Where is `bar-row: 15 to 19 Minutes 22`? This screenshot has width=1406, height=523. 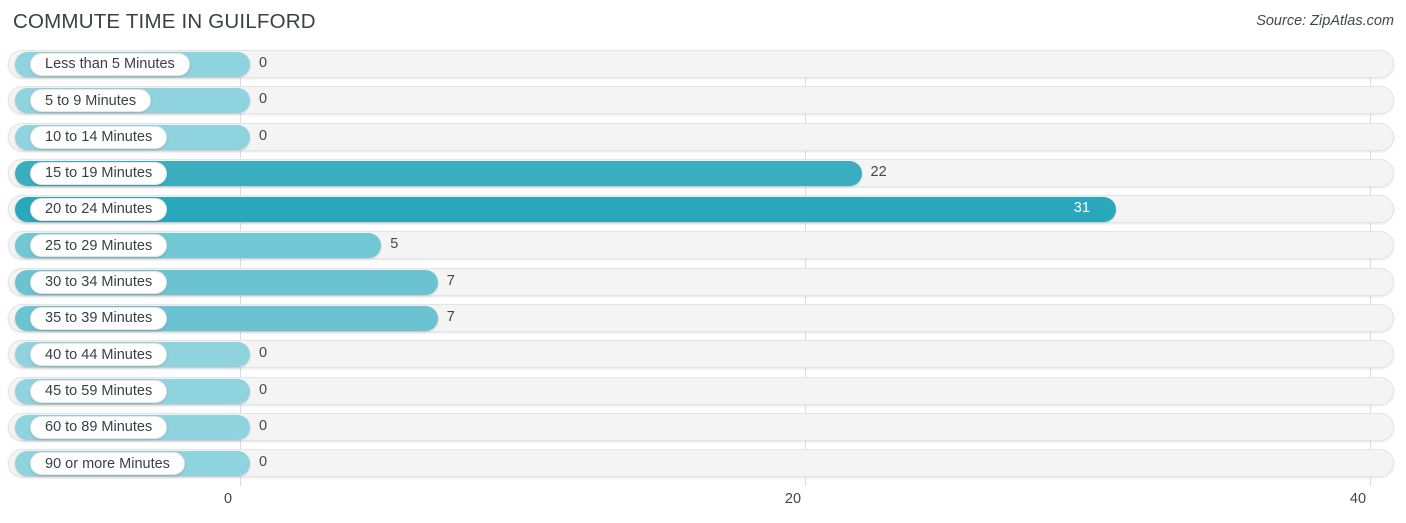 bar-row: 15 to 19 Minutes 22 is located at coordinates (703, 173).